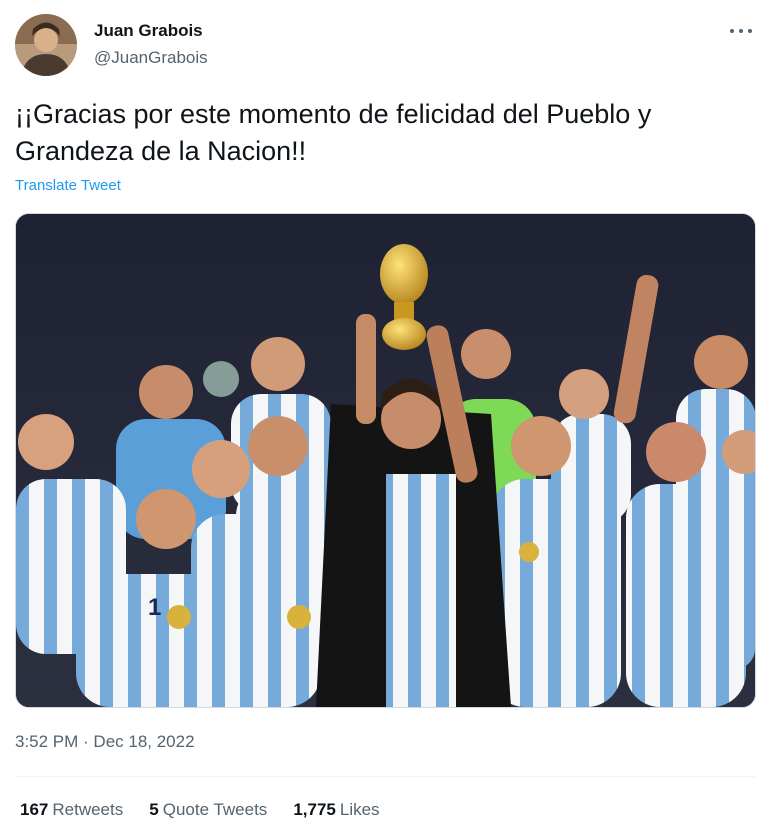 The image size is (770, 840). What do you see at coordinates (105, 742) in the screenshot?
I see `tweet-timestamp: 3:52 PM · Dec 18, 2022` at bounding box center [105, 742].